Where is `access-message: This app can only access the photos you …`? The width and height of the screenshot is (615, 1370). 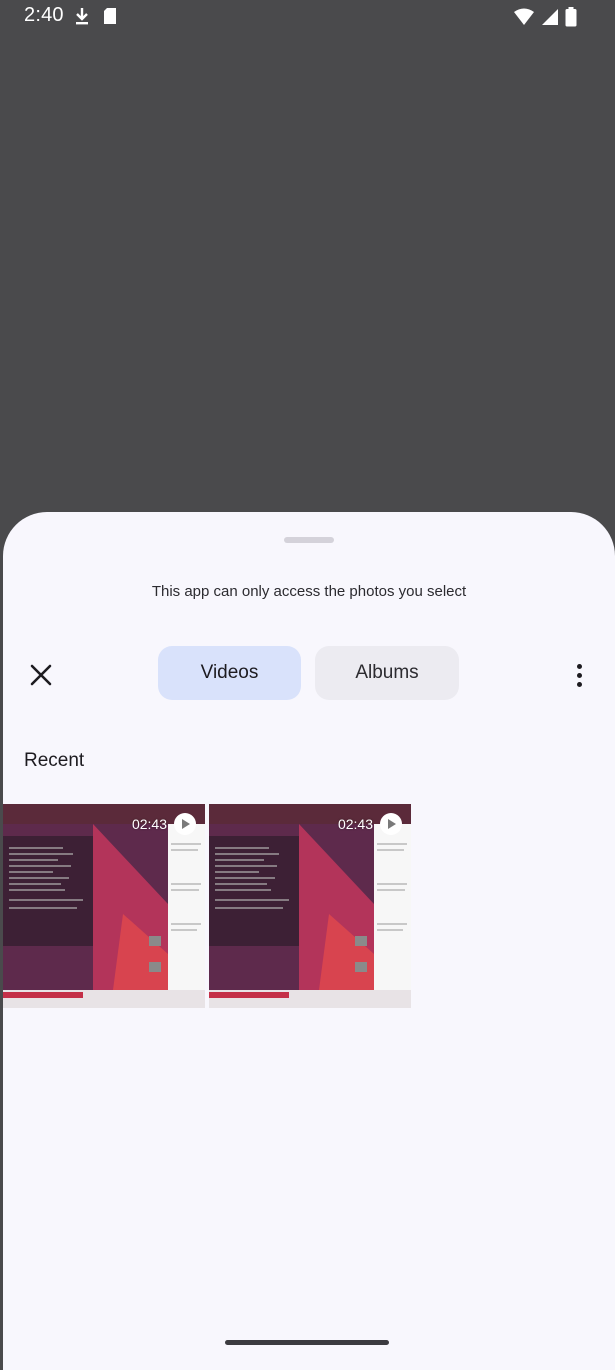
access-message: This app can only access the photos you … is located at coordinates (309, 591).